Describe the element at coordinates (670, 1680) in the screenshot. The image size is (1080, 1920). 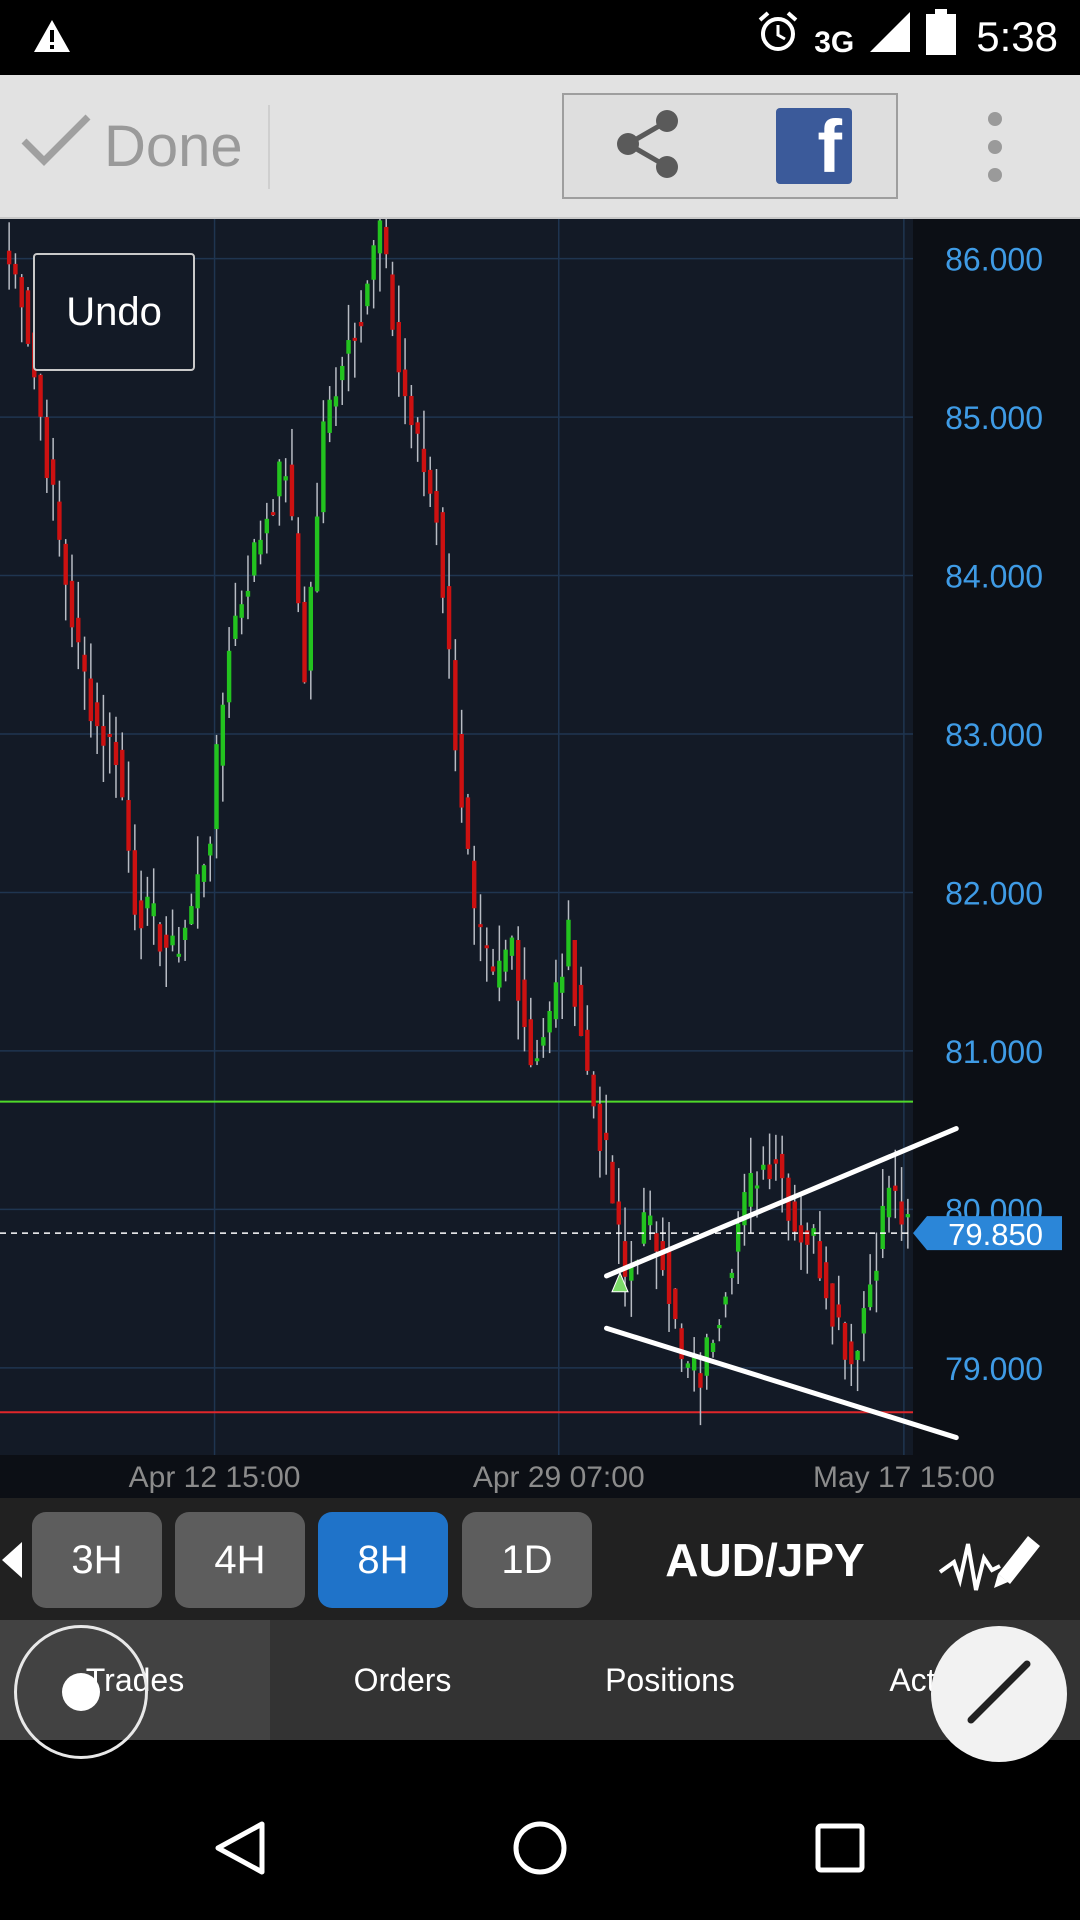
I see `tab-positions: Positions` at that location.